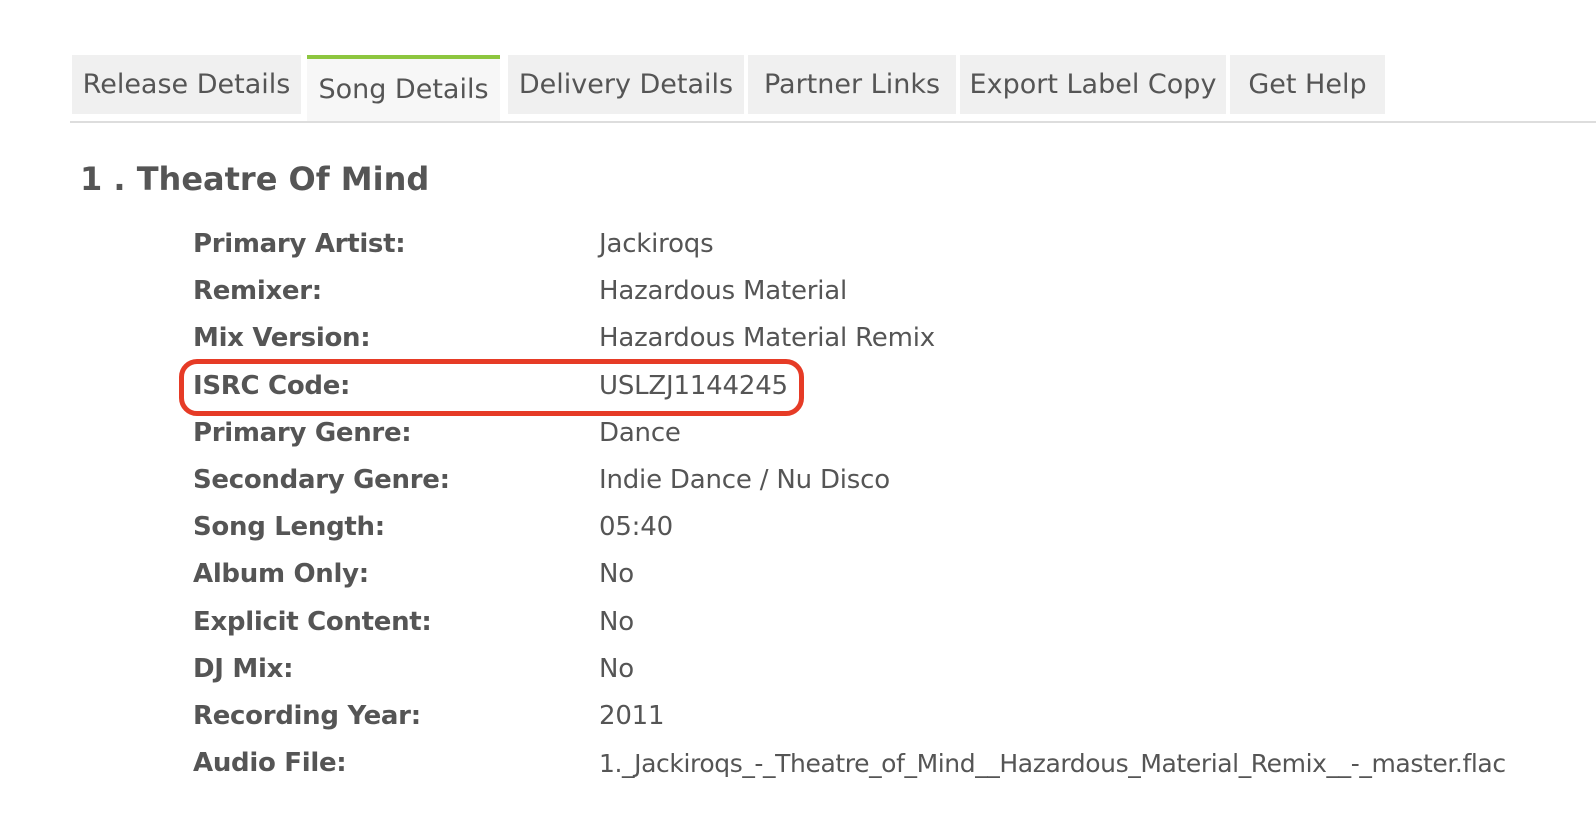  Describe the element at coordinates (270, 763) in the screenshot. I see `detail-label: Audio File:` at that location.